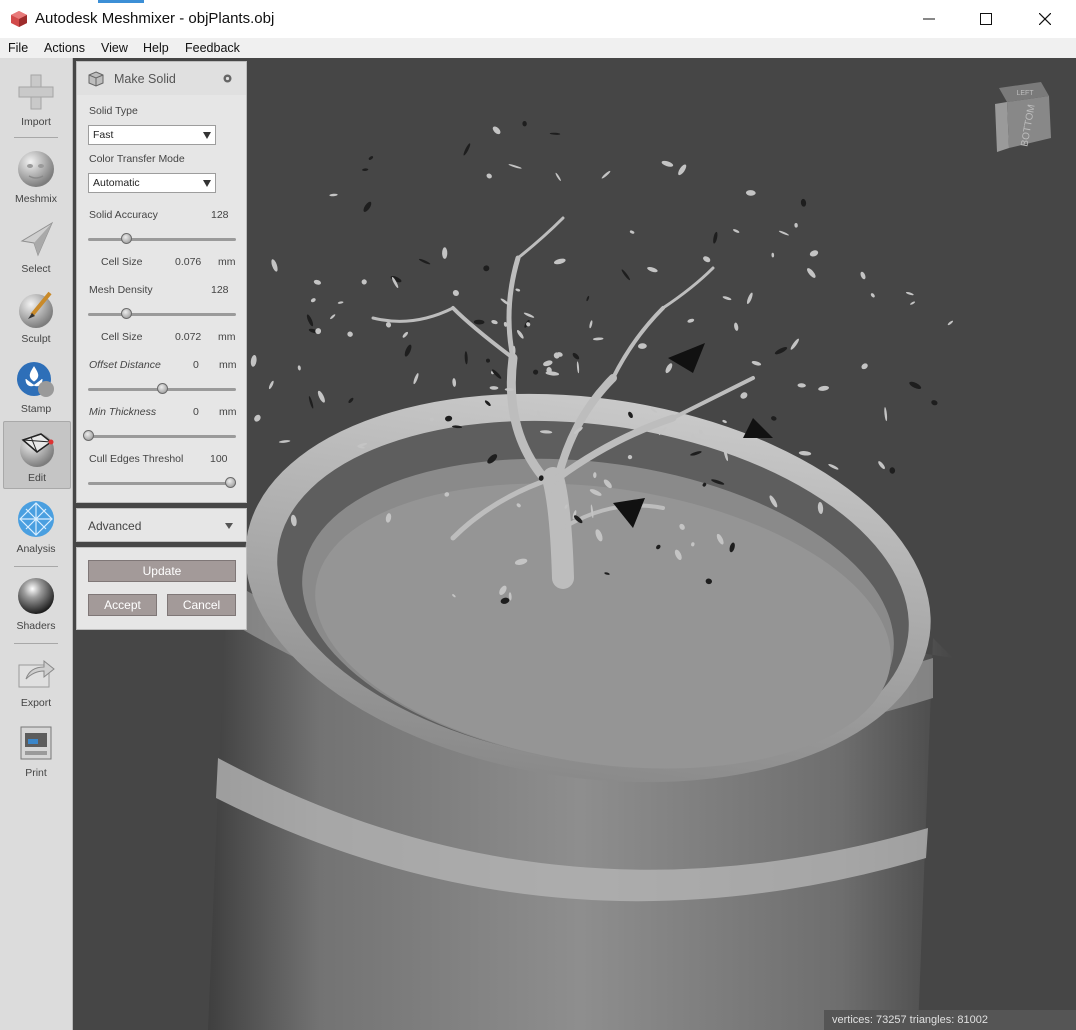 This screenshot has width=1076, height=1030. What do you see at coordinates (121, 290) in the screenshot?
I see `mesh-density-label: Mesh Density` at bounding box center [121, 290].